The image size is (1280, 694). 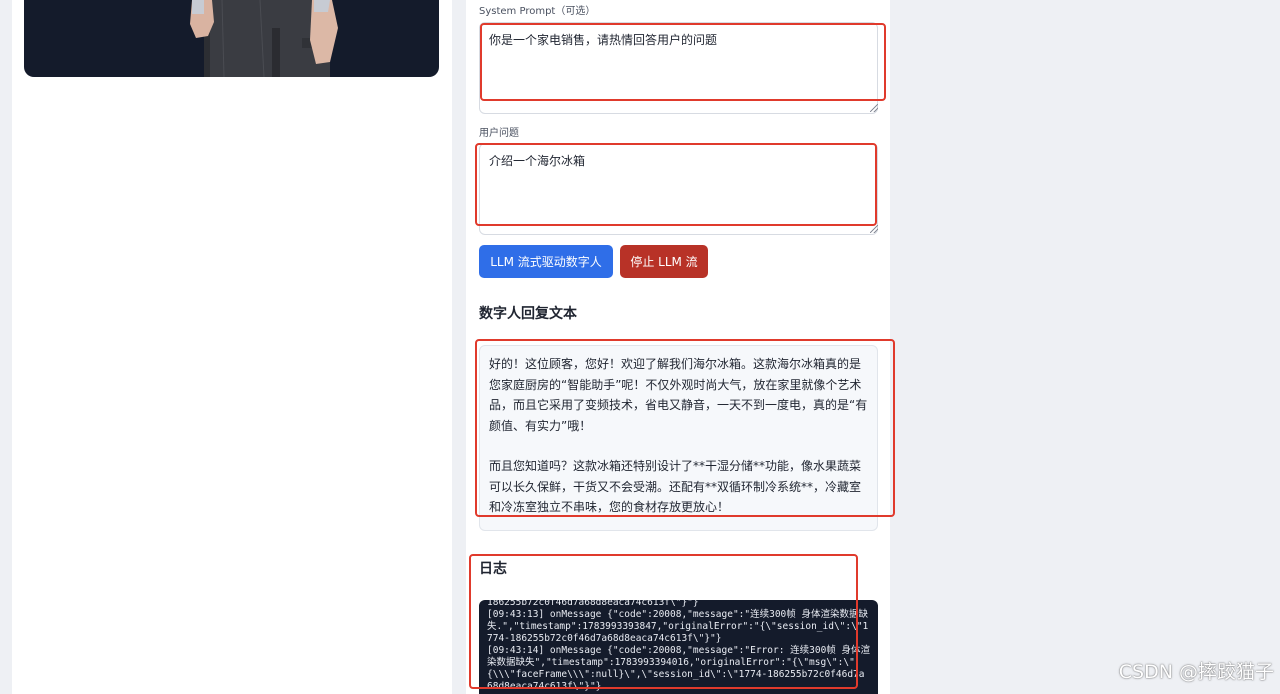 I want to click on system-prompt-label: System Prompt（可选）, so click(x=537, y=11).